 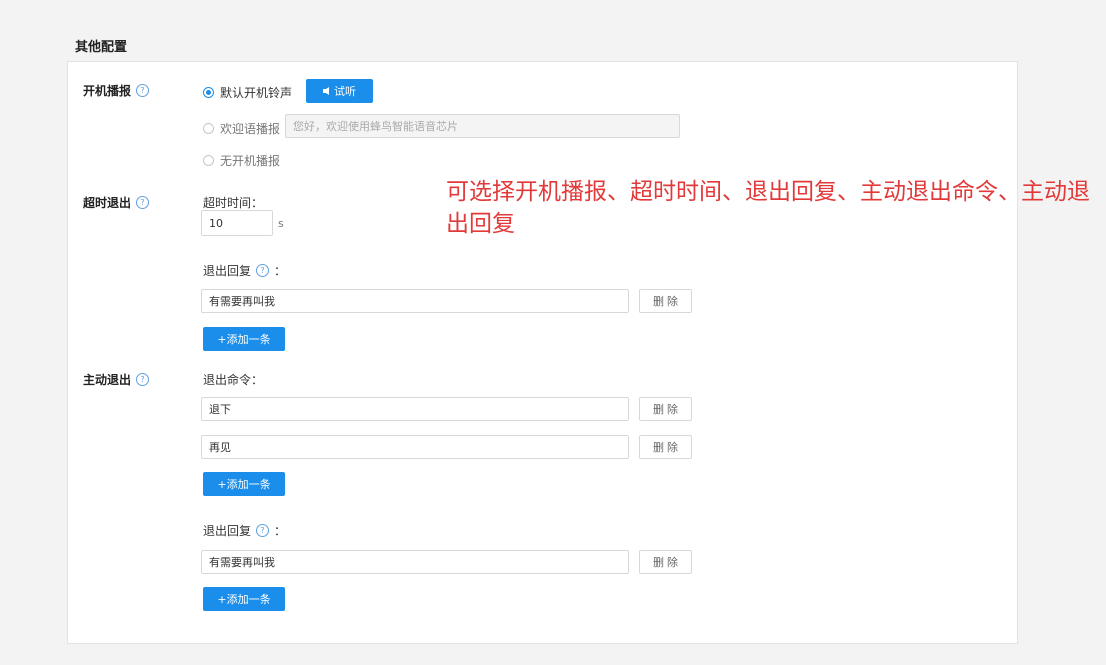 I want to click on radio-option-welcome: 欢迎语播报, so click(x=241, y=128).